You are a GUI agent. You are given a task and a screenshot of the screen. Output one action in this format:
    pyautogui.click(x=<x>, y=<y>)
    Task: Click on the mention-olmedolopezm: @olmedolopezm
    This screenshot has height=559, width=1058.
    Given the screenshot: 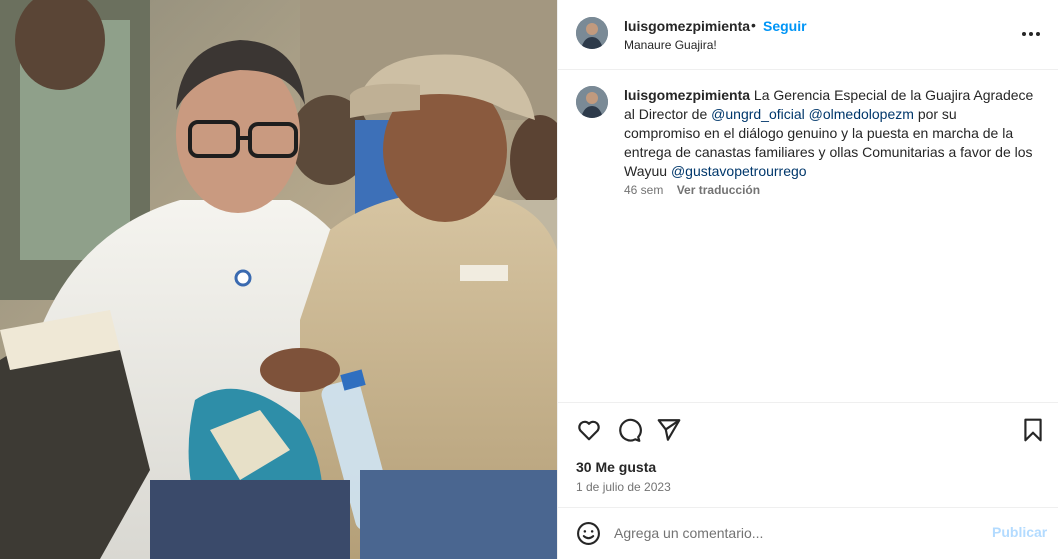 What is the action you would take?
    pyautogui.click(x=861, y=114)
    